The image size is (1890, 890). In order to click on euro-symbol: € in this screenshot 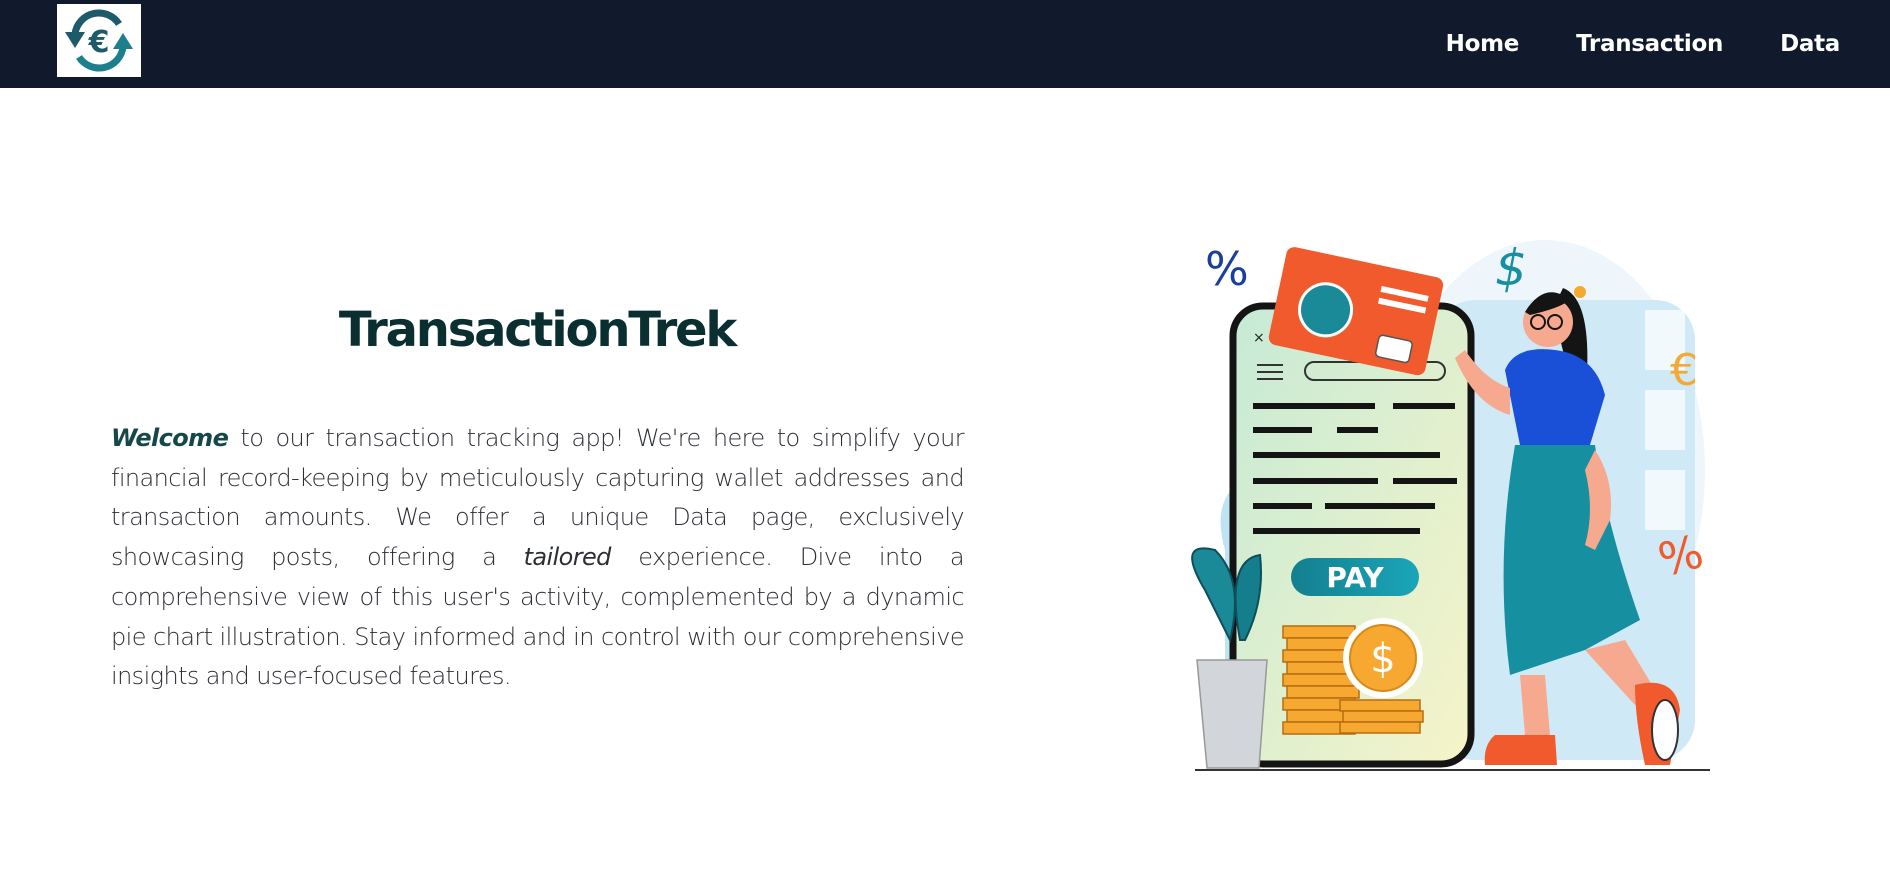, I will do `click(1684, 370)`.